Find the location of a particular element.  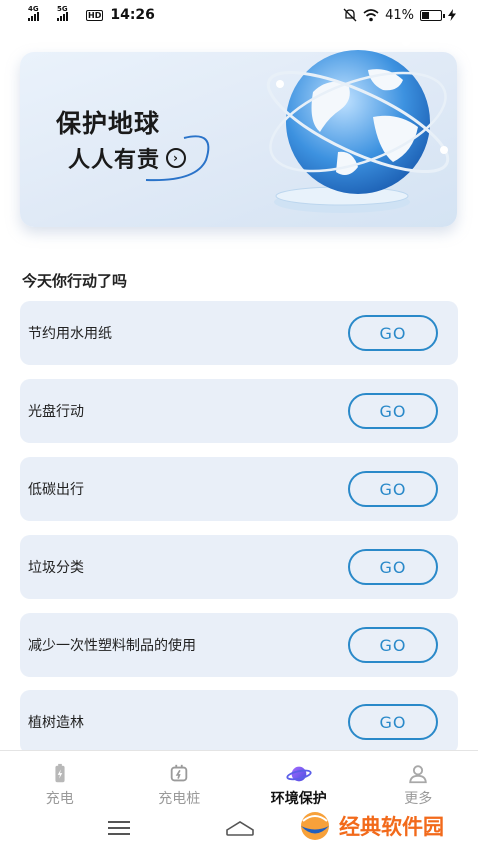

charging-pile-icon is located at coordinates (179, 773).